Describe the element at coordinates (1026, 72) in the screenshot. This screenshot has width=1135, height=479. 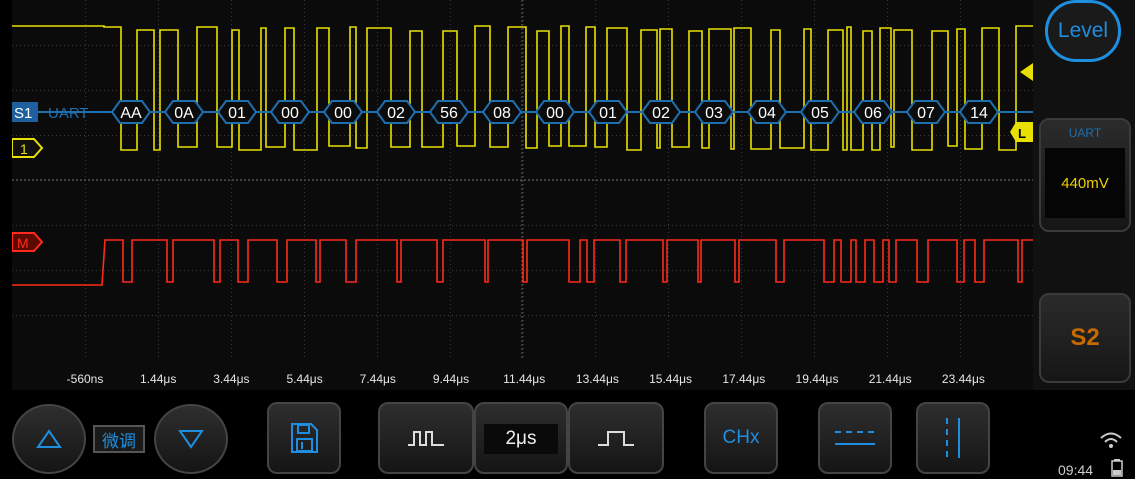
I see `trigger-arrow` at that location.